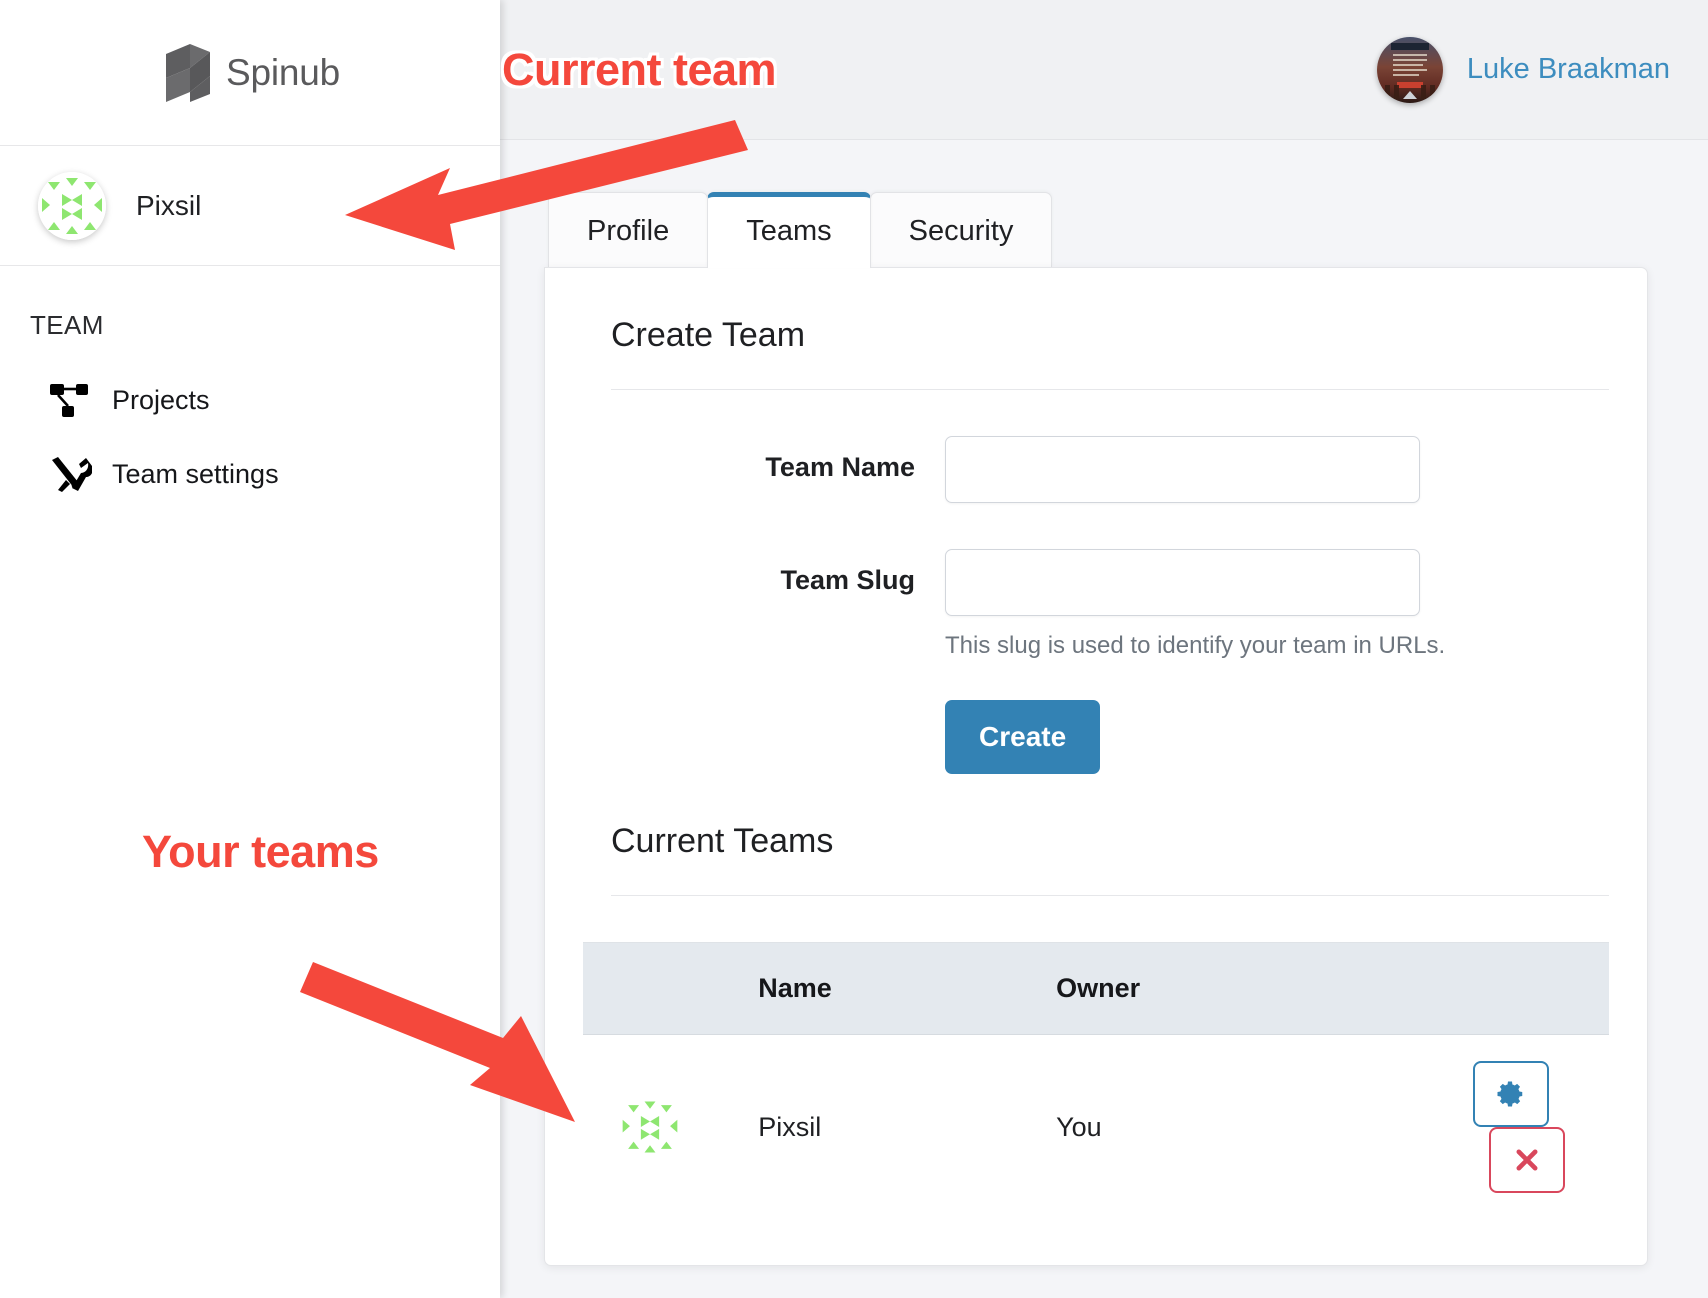  I want to click on col-header-owner: Owner, so click(1264, 988).